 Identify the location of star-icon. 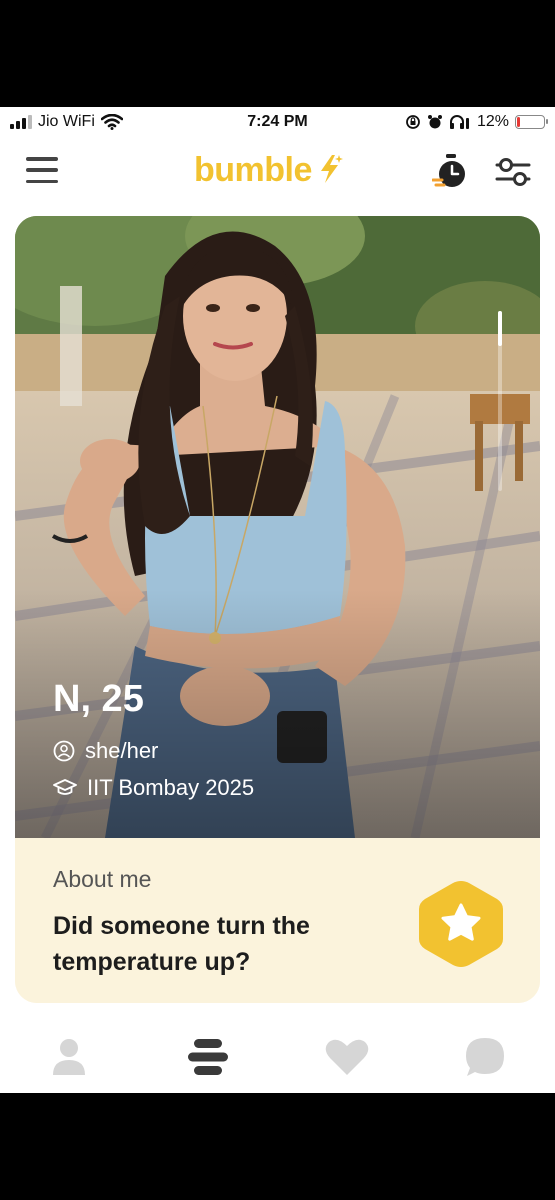
(461, 924).